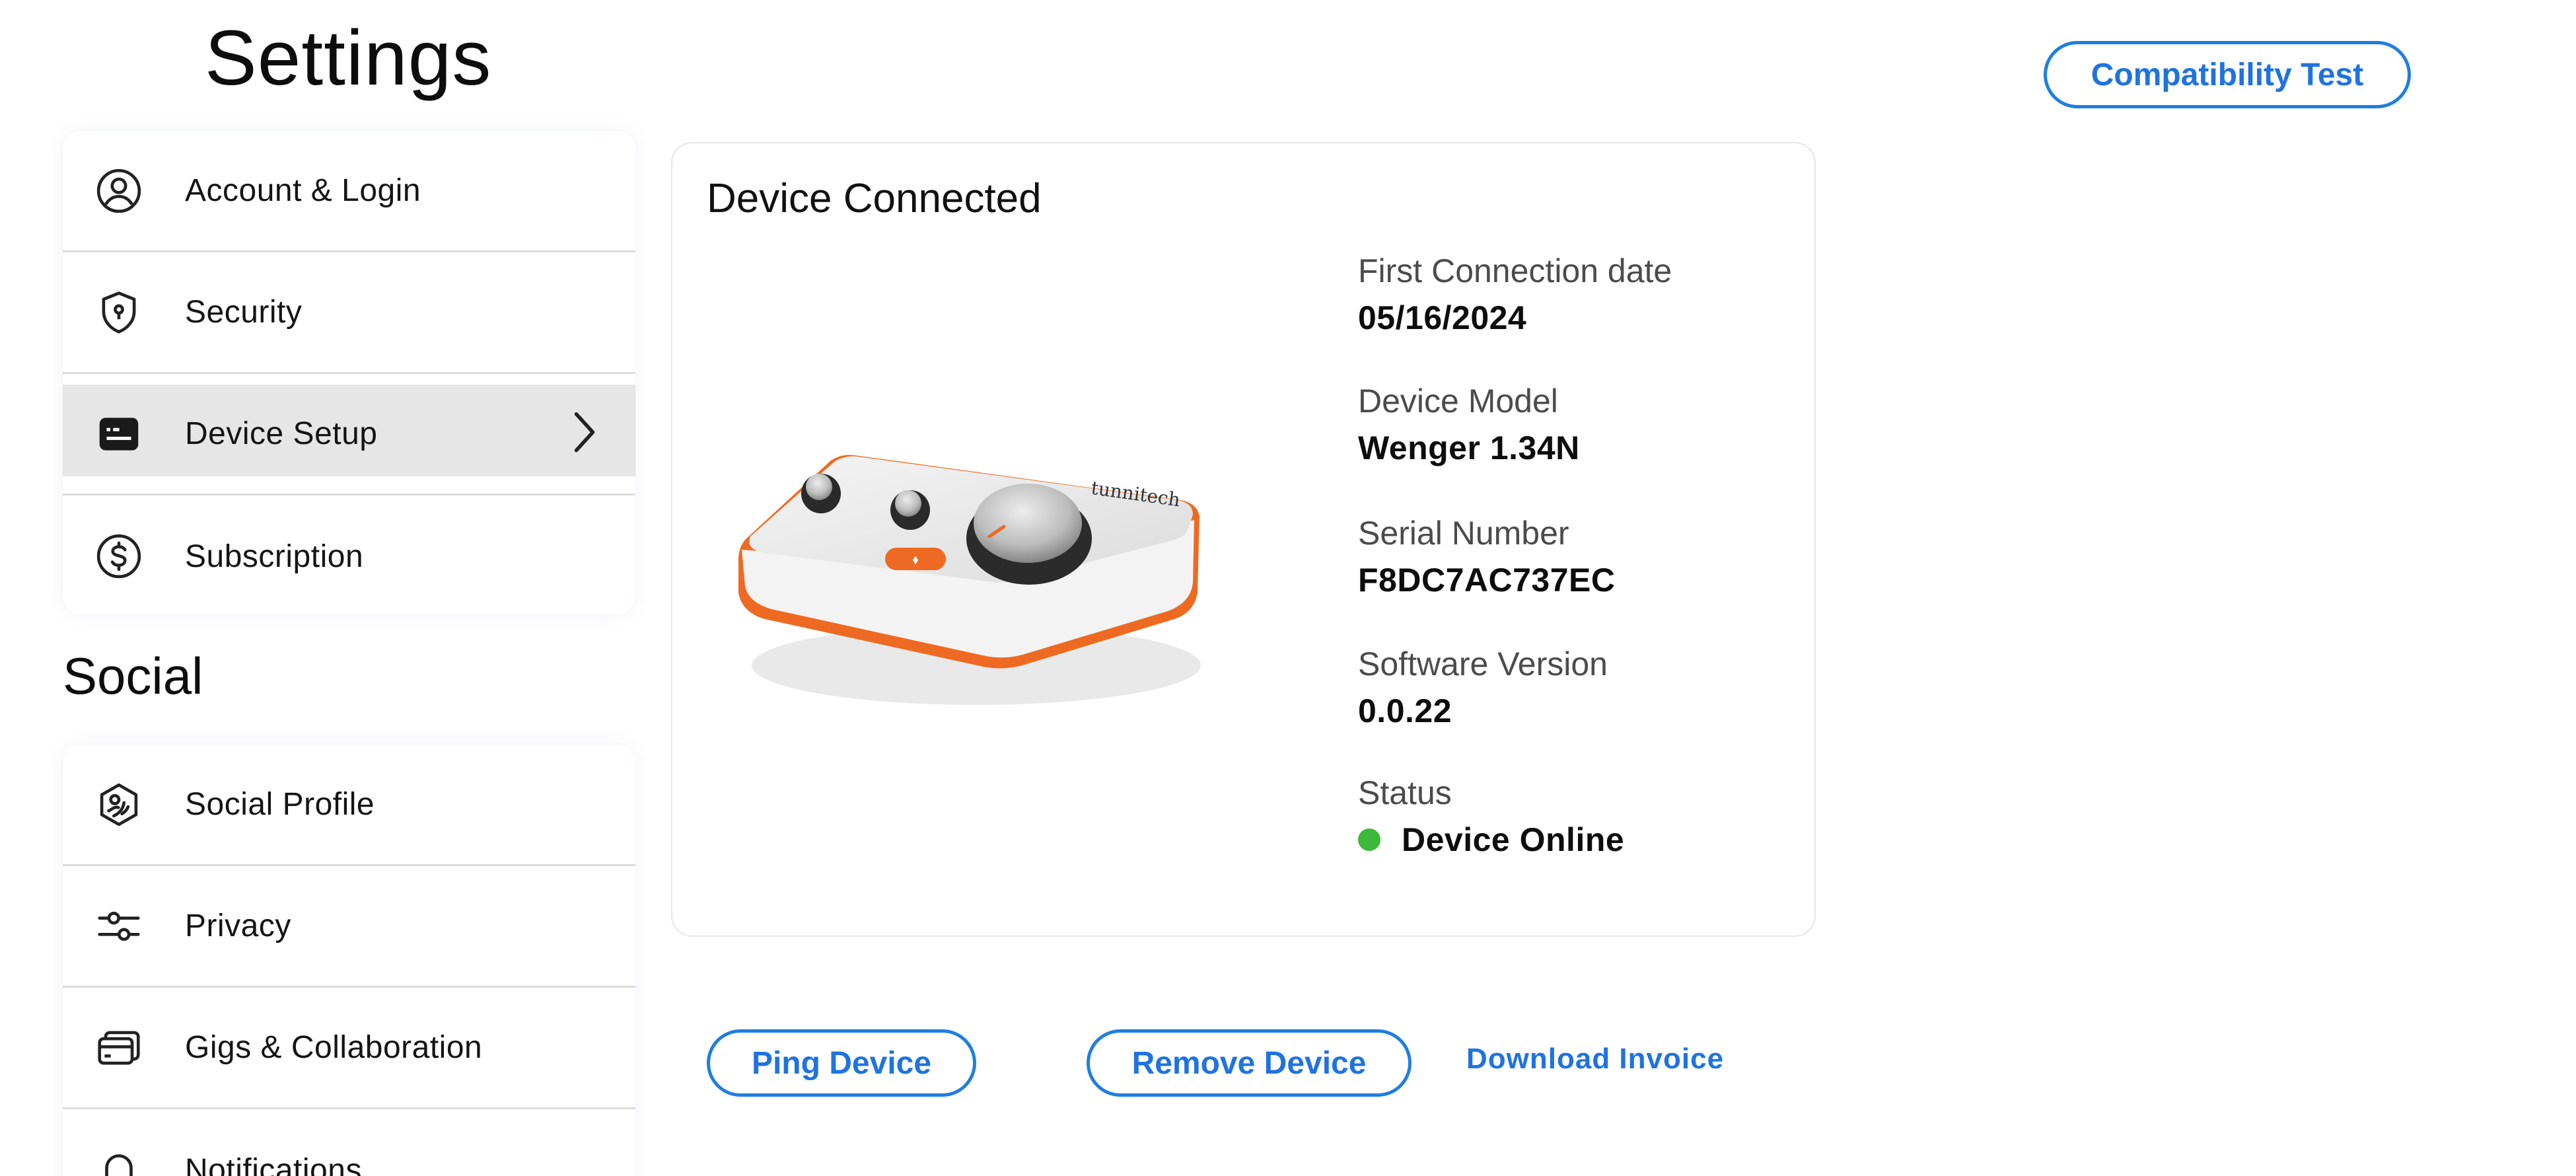 Image resolution: width=2576 pixels, height=1176 pixels. I want to click on software-version-label: Software Version, so click(1483, 663).